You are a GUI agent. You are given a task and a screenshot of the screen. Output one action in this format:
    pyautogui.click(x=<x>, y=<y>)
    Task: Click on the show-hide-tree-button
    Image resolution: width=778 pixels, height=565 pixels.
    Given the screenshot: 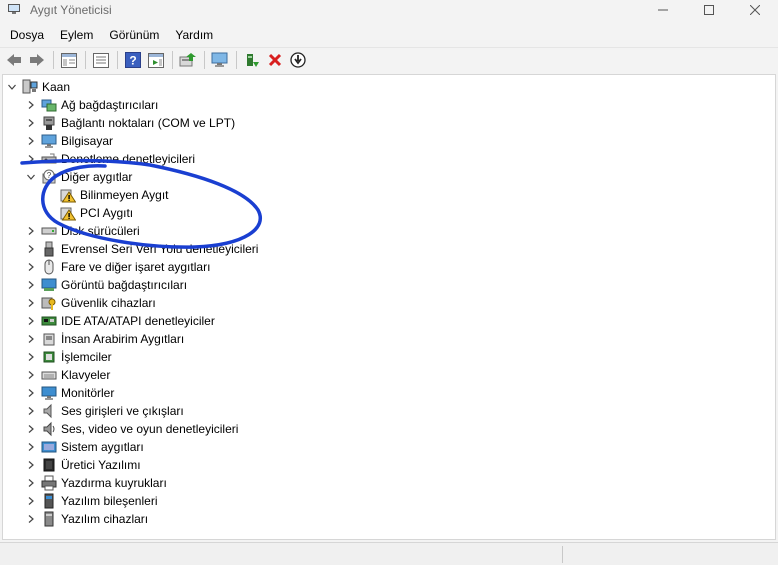 What is the action you would take?
    pyautogui.click(x=69, y=60)
    